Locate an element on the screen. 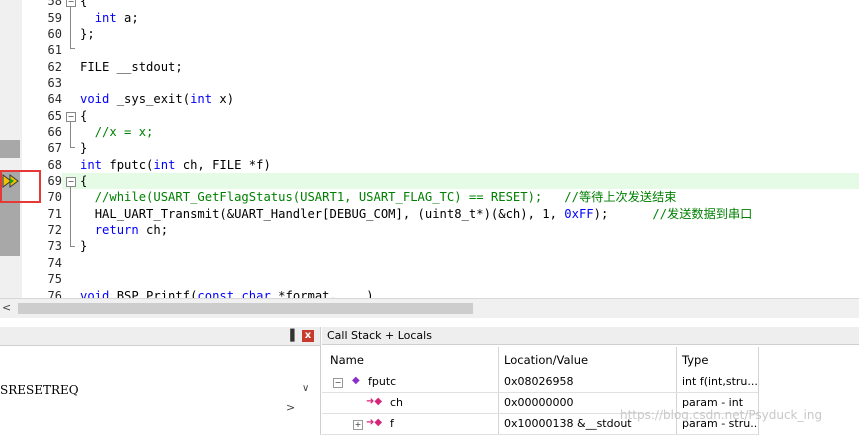 Image resolution: width=859 pixels, height=435 pixels. code-text: ch, FILE *f) is located at coordinates (223, 165).